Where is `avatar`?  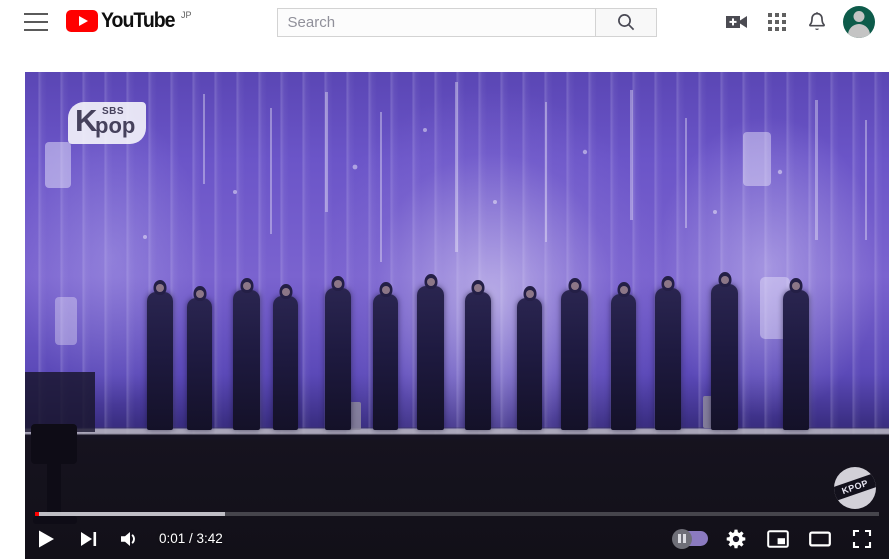 avatar is located at coordinates (859, 22).